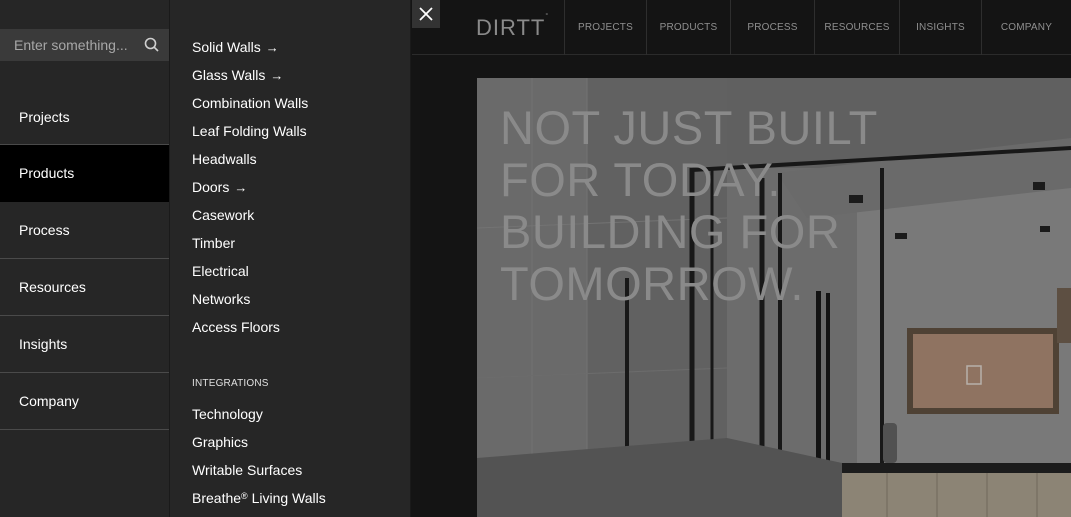 This screenshot has height=517, width=1071. Describe the element at coordinates (250, 327) in the screenshot. I see `submenu-item-access-floors: Access Floors` at that location.